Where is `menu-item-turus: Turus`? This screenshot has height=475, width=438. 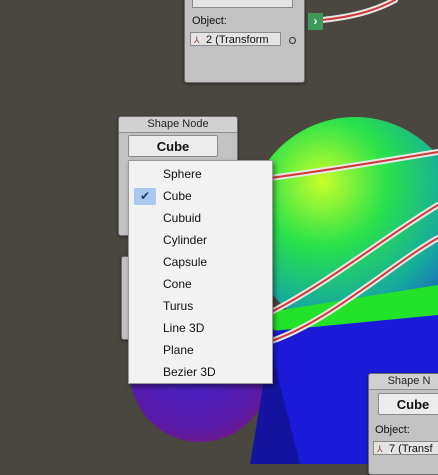
menu-item-turus: Turus is located at coordinates (200, 306).